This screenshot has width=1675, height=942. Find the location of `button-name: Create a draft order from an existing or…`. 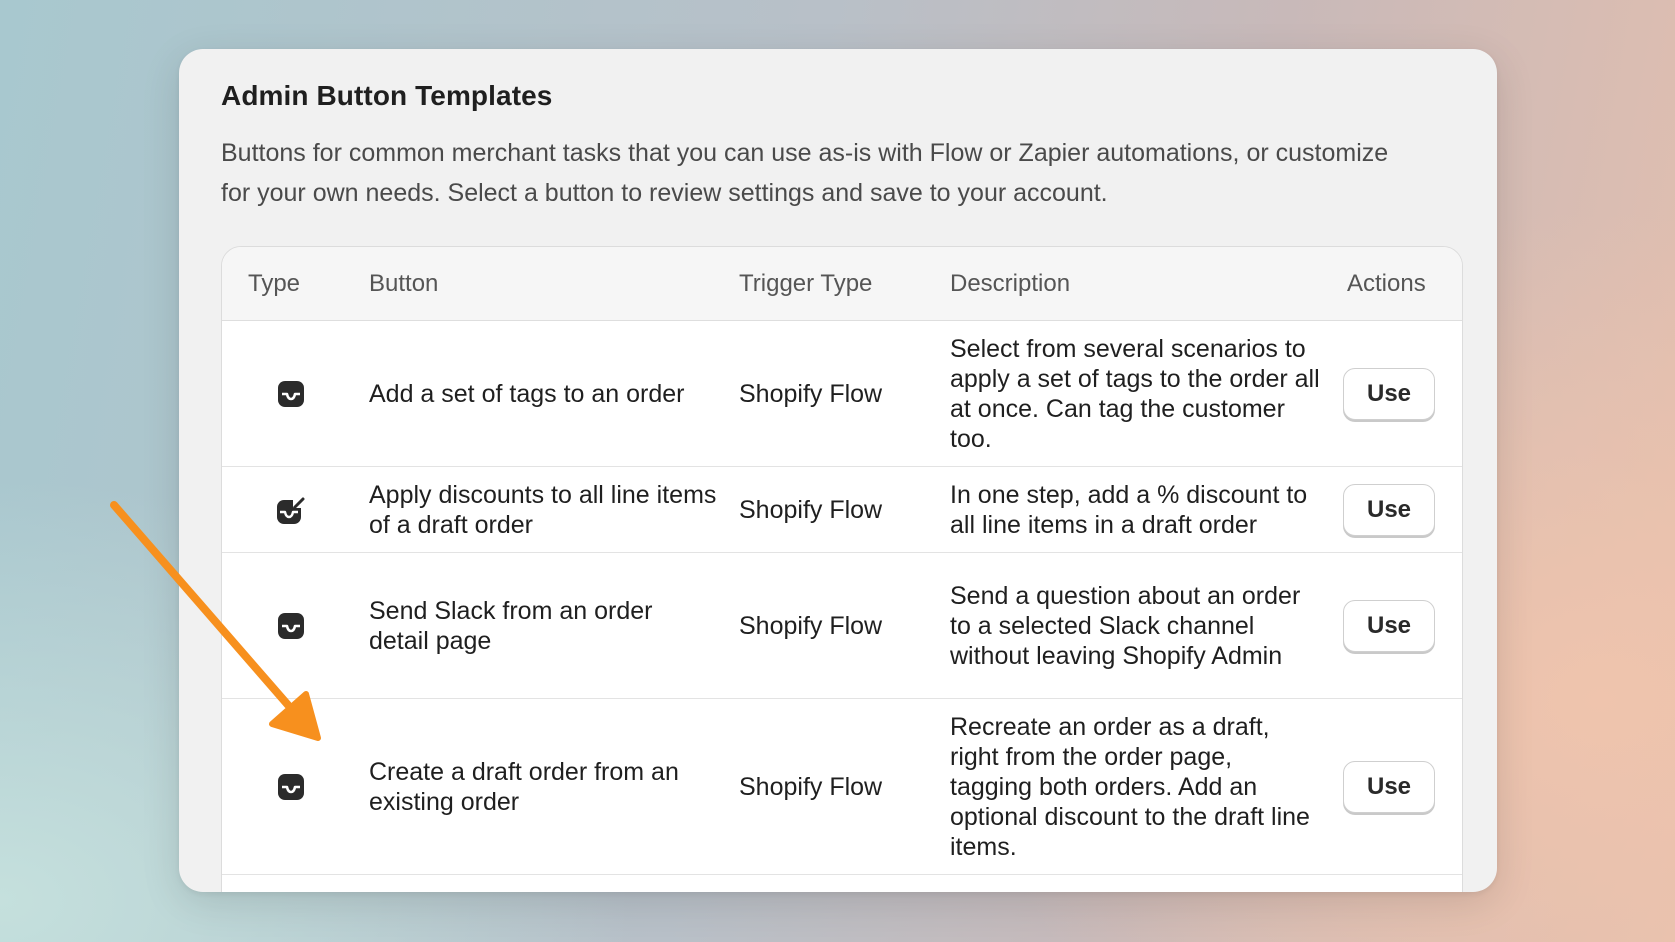

button-name: Create a draft order from an existing or… is located at coordinates (524, 786).